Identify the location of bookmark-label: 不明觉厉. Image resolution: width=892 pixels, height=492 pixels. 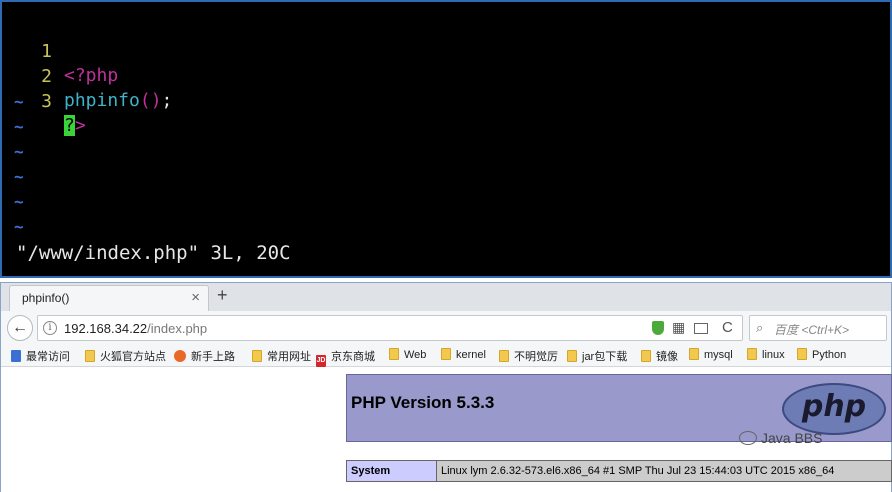
(536, 357).